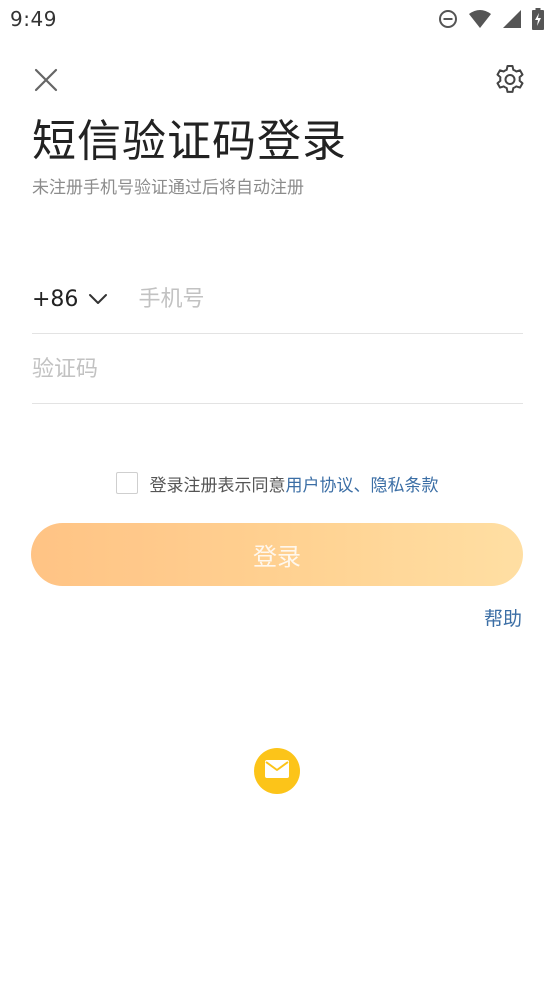  I want to click on agreement-prefix: 登录注册表示同意, so click(217, 485).